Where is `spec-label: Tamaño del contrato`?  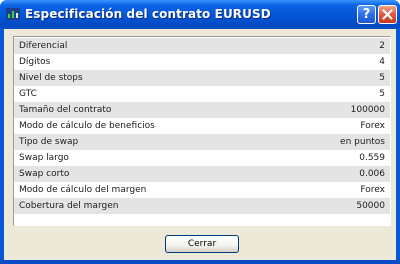 spec-label: Tamaño del contrato is located at coordinates (65, 110).